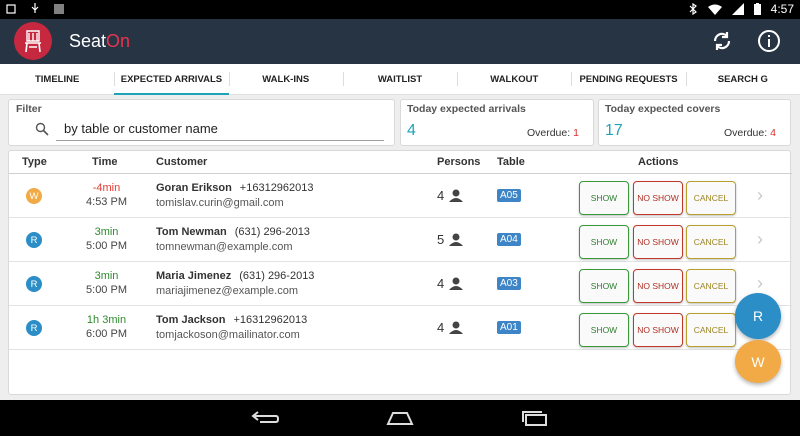 This screenshot has height=436, width=800. Describe the element at coordinates (105, 162) in the screenshot. I see `header-time: Time` at that location.